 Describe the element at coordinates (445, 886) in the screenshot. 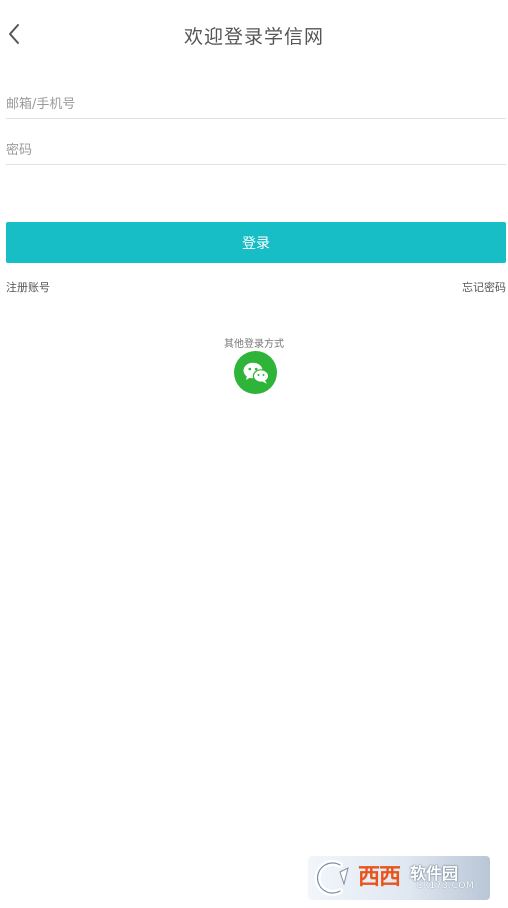

I see `watermark-url: CR173.COM` at that location.